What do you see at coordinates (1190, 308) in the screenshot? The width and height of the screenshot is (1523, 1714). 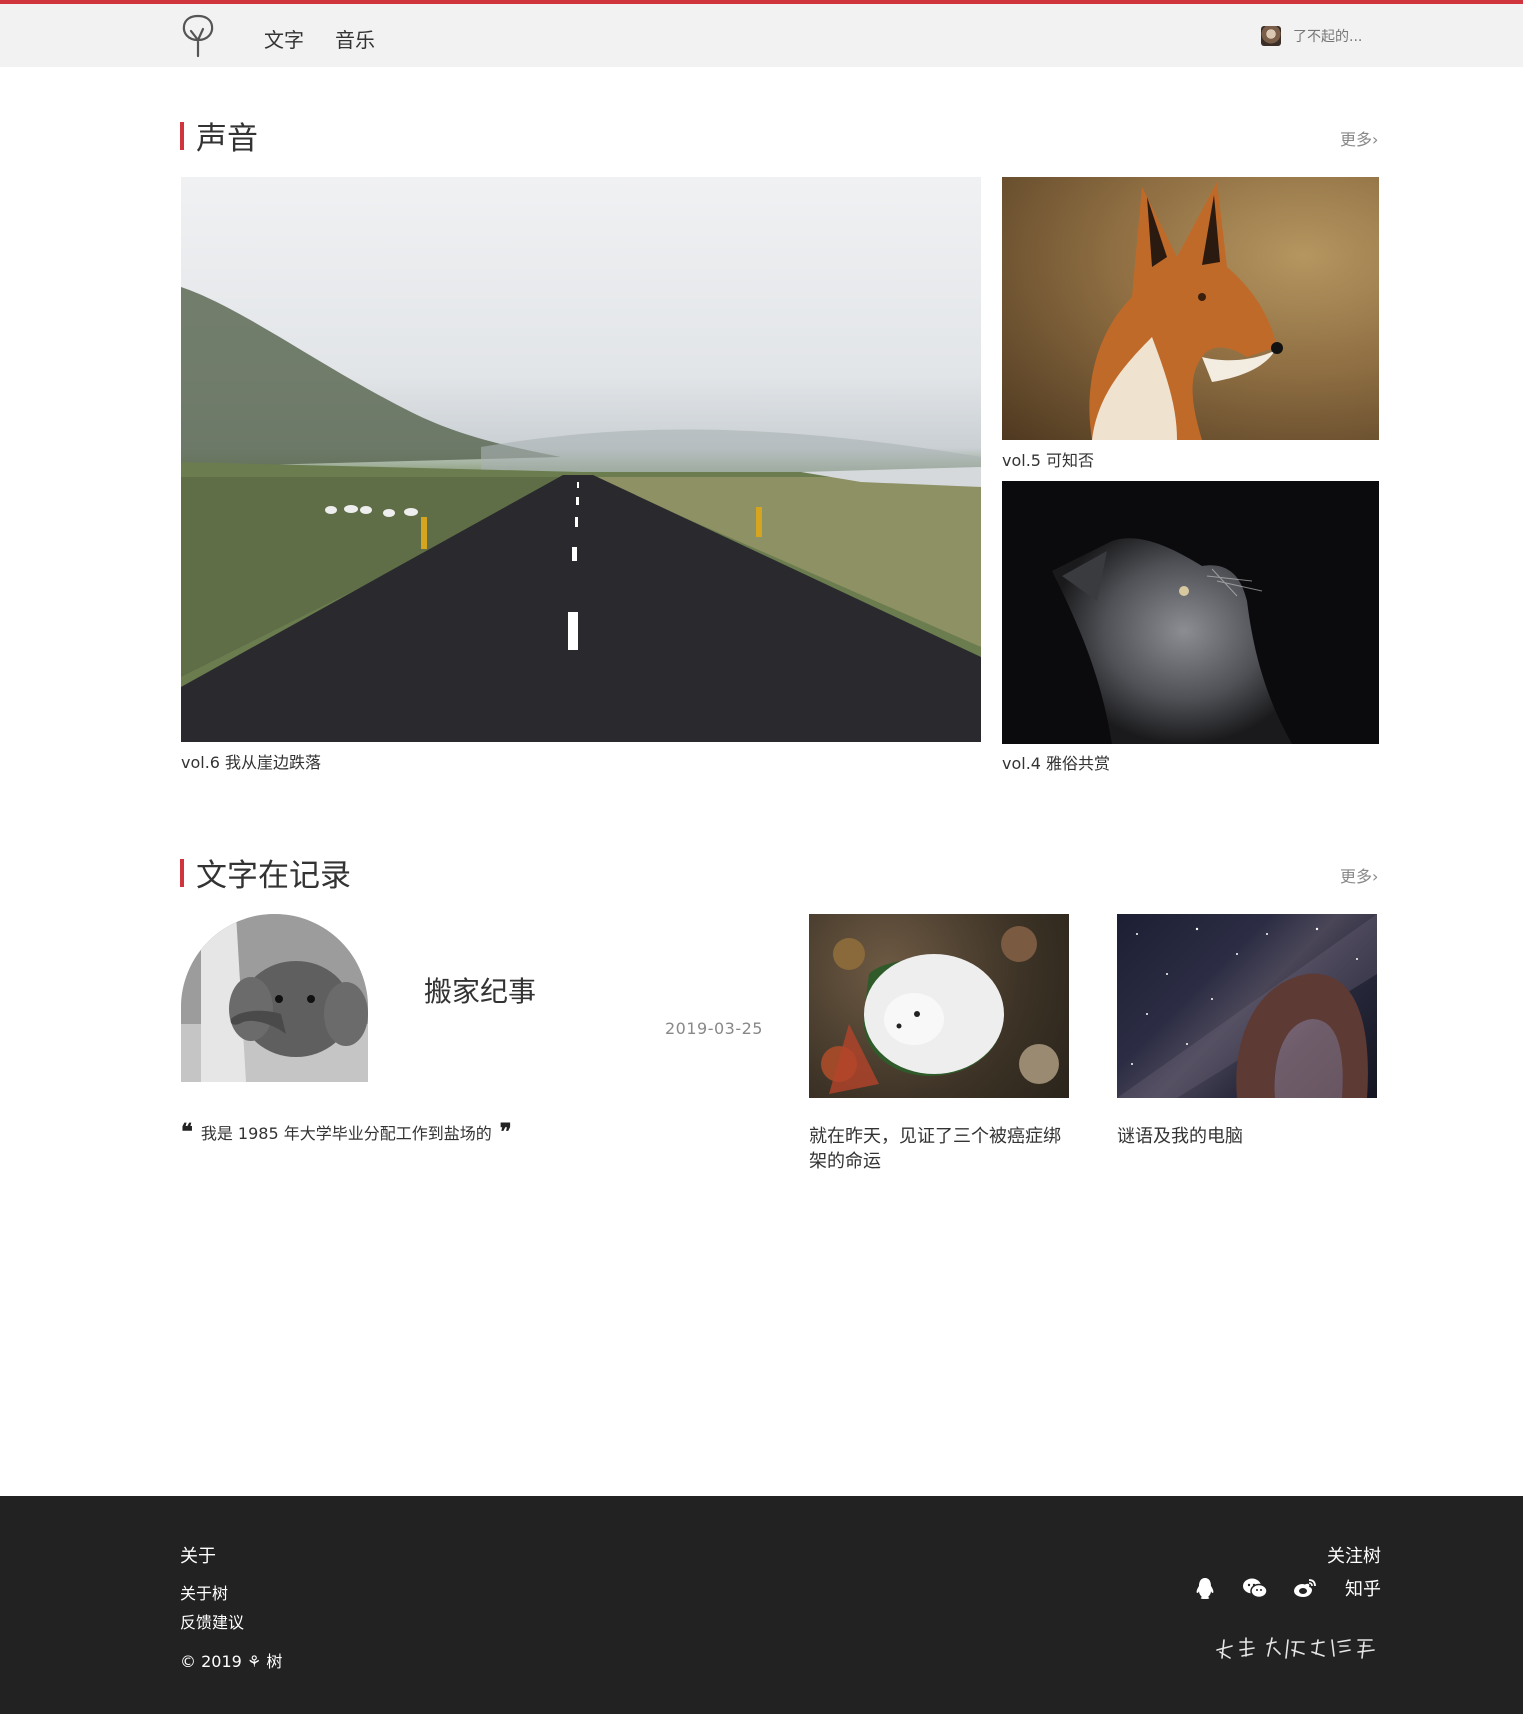 I see `red-fox-image` at bounding box center [1190, 308].